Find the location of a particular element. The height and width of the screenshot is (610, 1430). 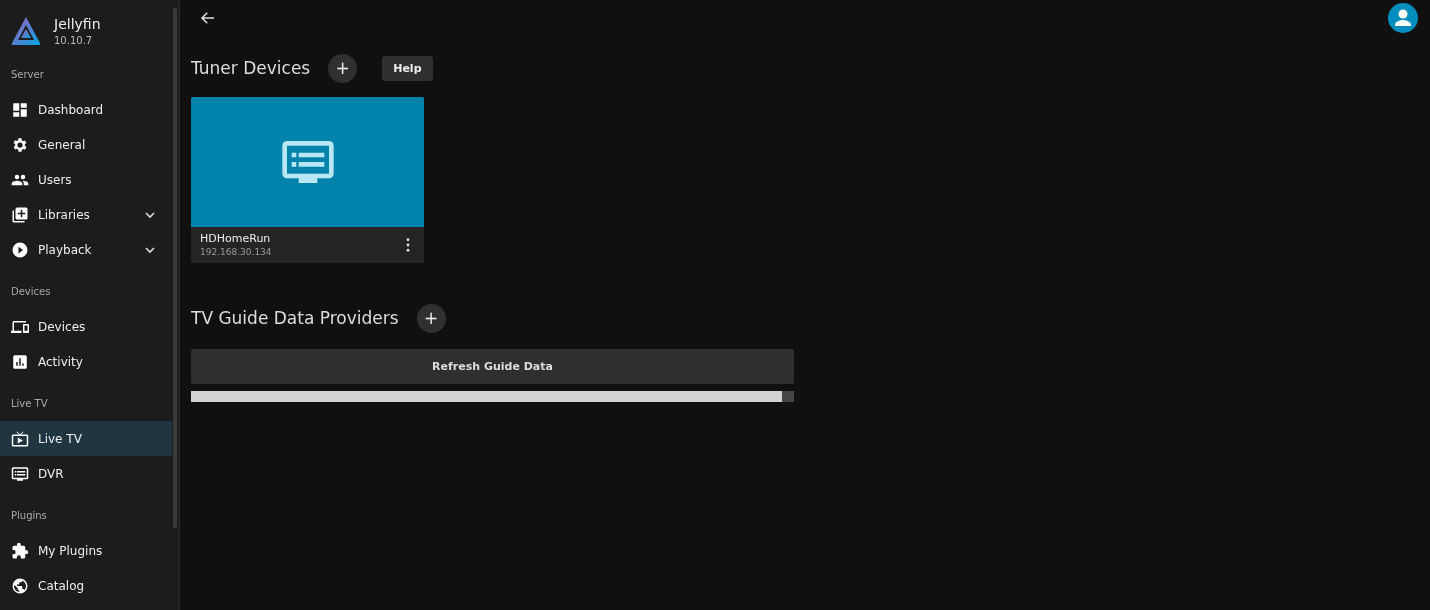

more-options-icon is located at coordinates (408, 244).